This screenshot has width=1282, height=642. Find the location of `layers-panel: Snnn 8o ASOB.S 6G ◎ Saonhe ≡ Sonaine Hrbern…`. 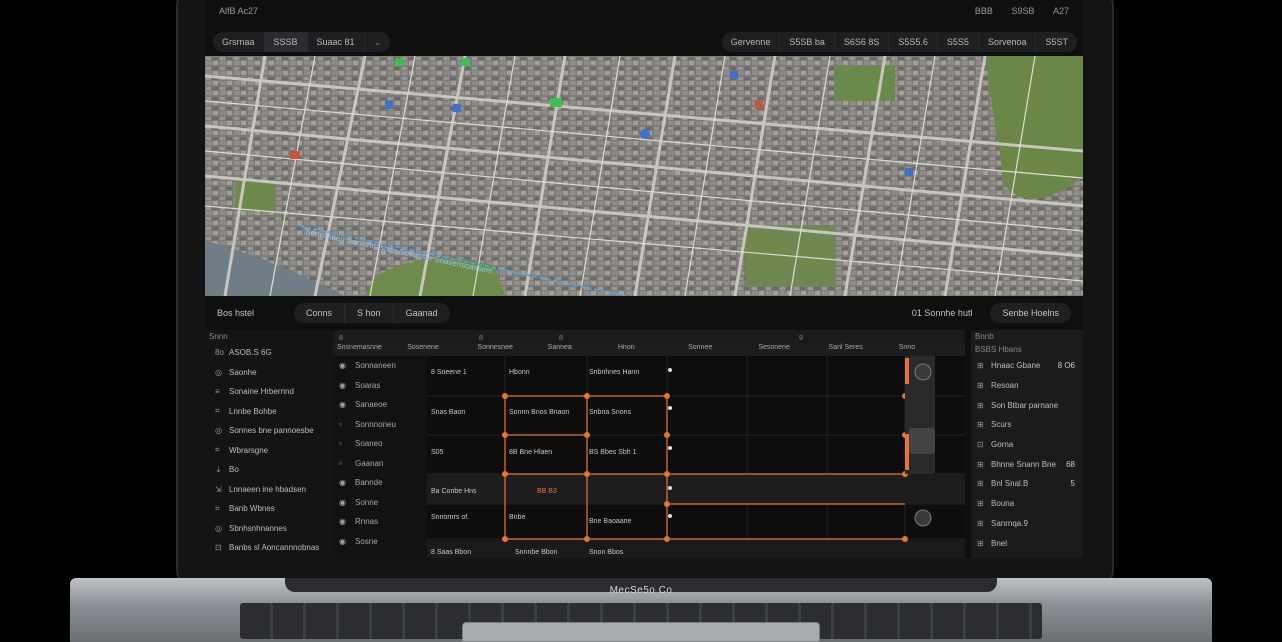

layers-panel: Snnn 8o ASOB.S 6G ◎ Saonhe ≡ Sonaine Hrbern… is located at coordinates (269, 444).